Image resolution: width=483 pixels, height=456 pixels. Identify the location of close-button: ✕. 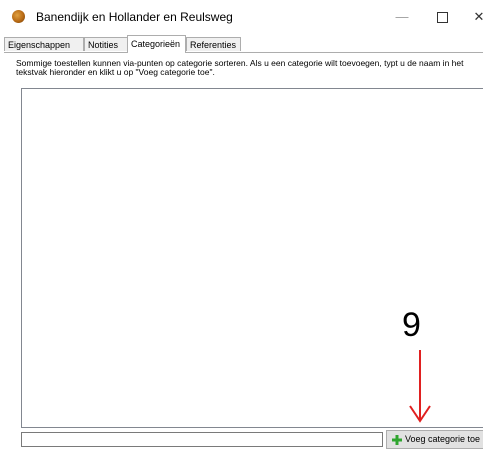
(472, 17).